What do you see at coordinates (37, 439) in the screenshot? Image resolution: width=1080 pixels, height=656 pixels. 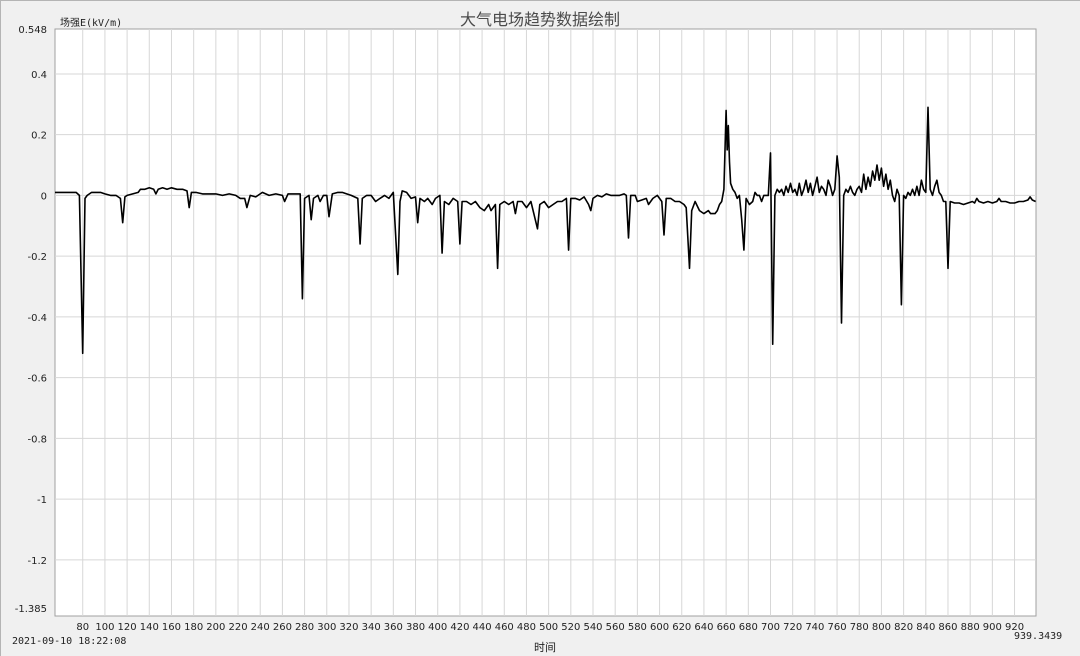 I see `y-tick-label: -0.8` at bounding box center [37, 439].